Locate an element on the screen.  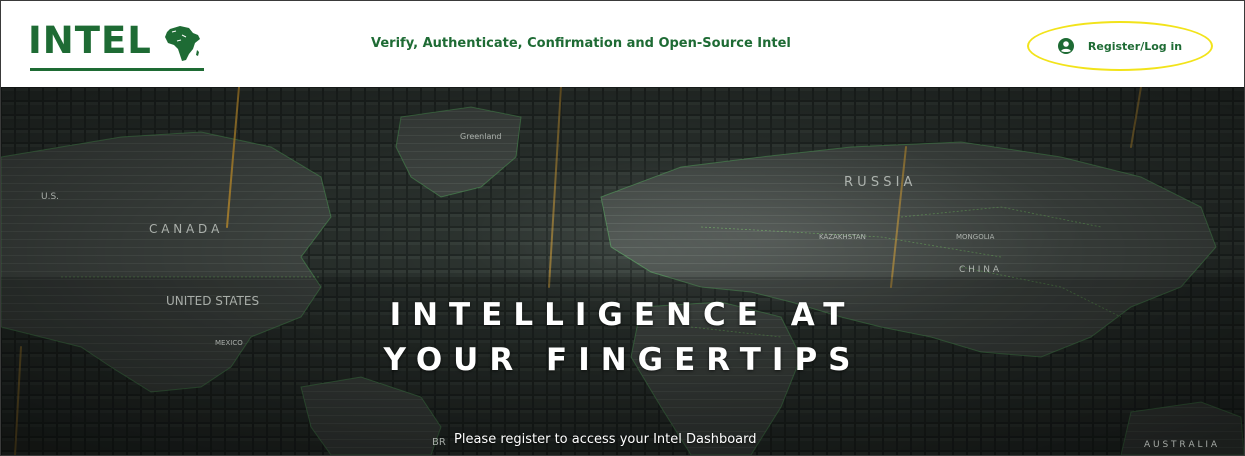
map-label-russia: R U S S I A is located at coordinates (878, 182).